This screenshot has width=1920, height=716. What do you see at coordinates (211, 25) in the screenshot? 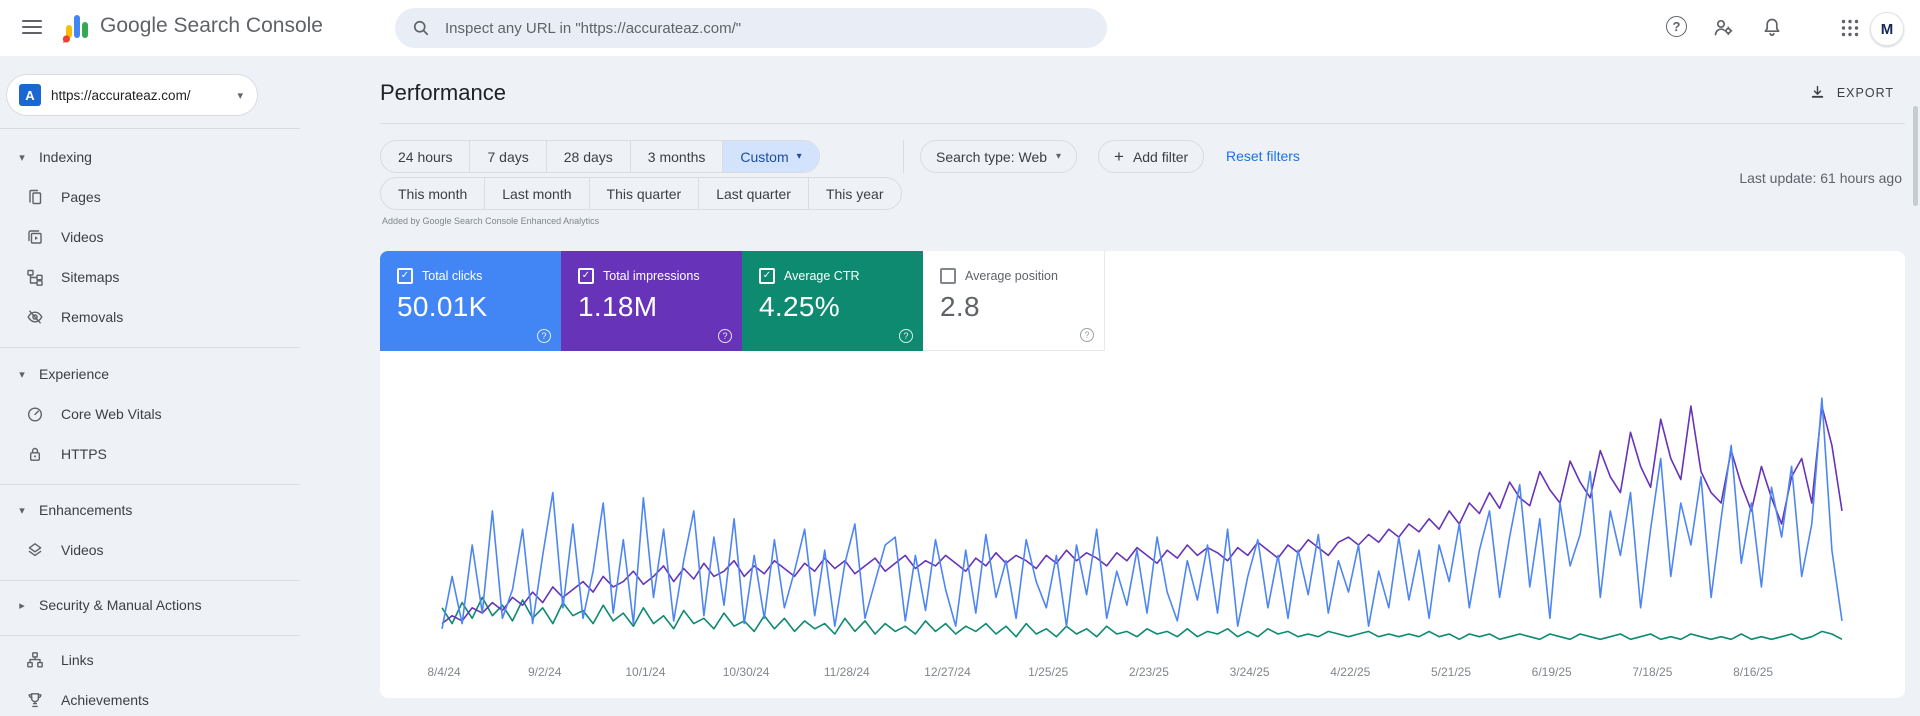
I see `product-name: Google Search Console` at bounding box center [211, 25].